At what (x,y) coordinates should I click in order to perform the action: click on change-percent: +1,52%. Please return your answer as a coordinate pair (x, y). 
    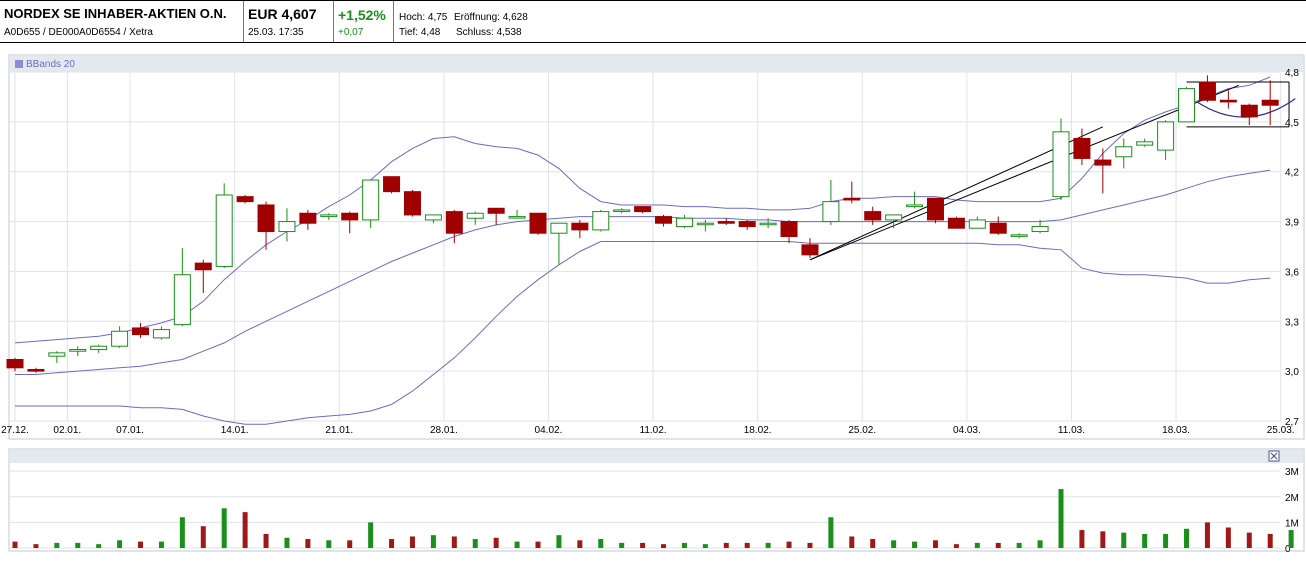
    Looking at the image, I should click on (362, 15).